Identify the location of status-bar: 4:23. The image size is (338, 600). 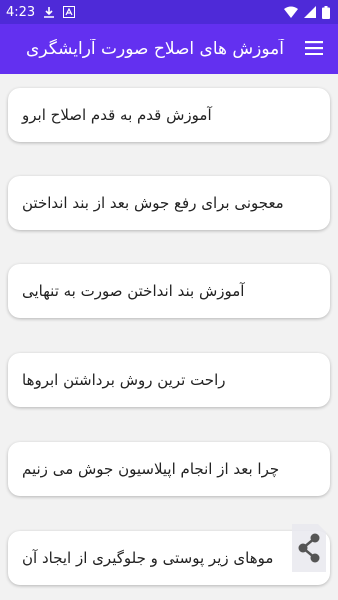
(169, 12).